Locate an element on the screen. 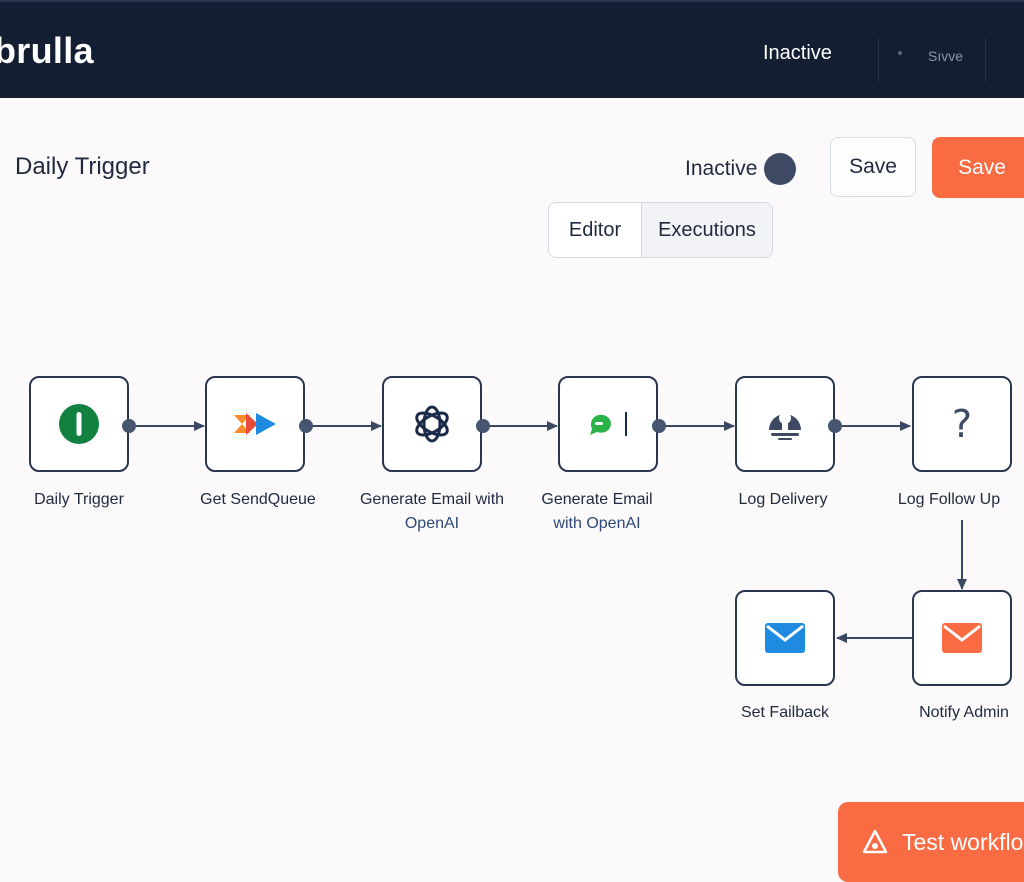 This screenshot has width=1024, height=882. test-workflow-button: Test workflo is located at coordinates (931, 842).